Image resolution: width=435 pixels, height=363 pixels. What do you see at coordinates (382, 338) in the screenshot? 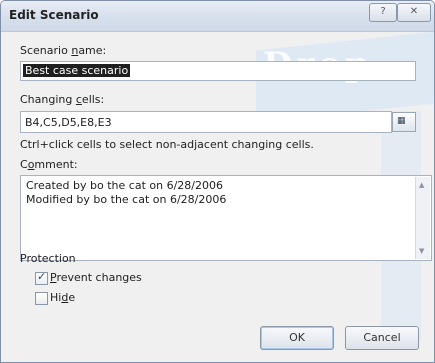
I see `cancel-button: Cancel` at bounding box center [382, 338].